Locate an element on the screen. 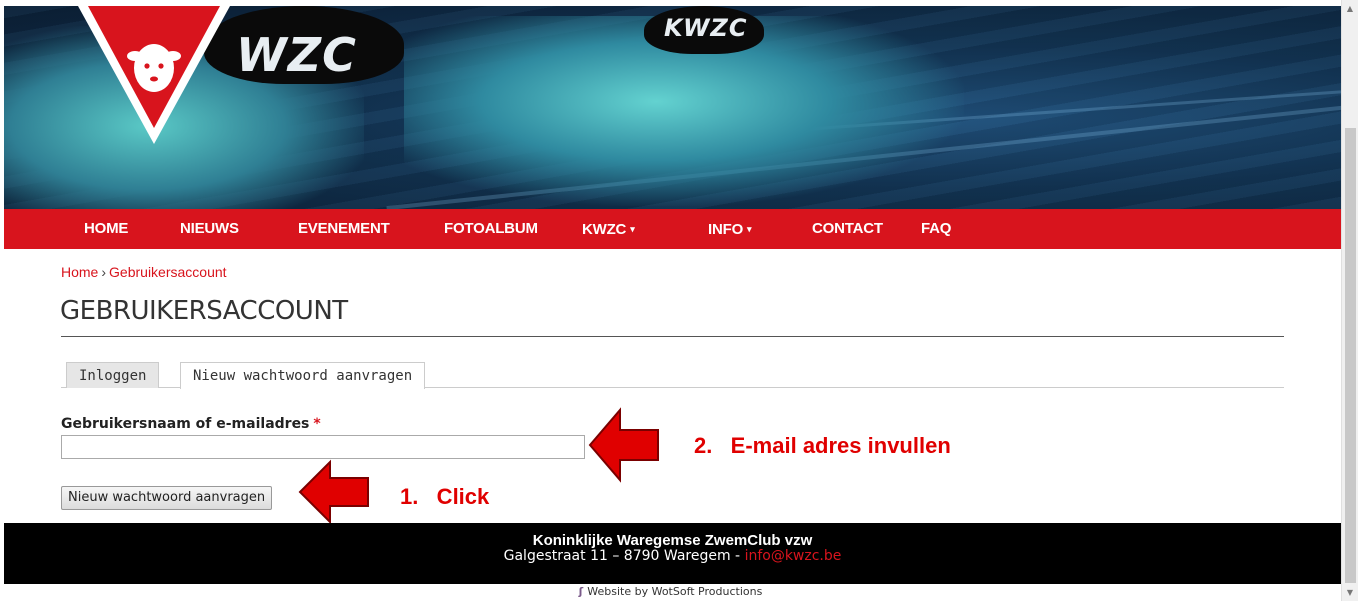 This screenshot has width=1358, height=601. nav-item-nieuws: NIEUWS is located at coordinates (209, 229).